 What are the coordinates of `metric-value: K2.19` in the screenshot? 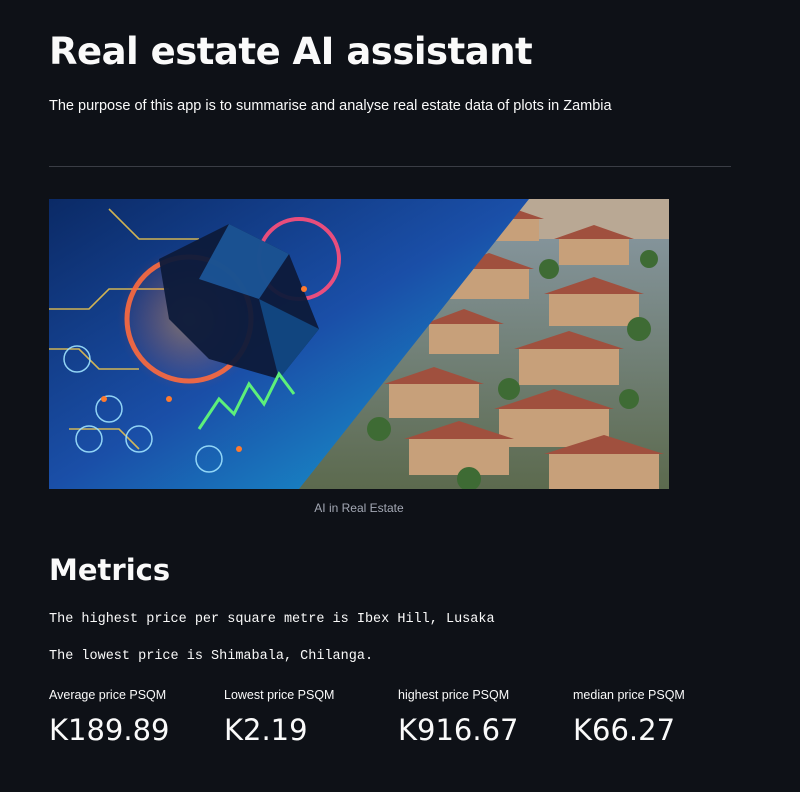 It's located at (266, 730).